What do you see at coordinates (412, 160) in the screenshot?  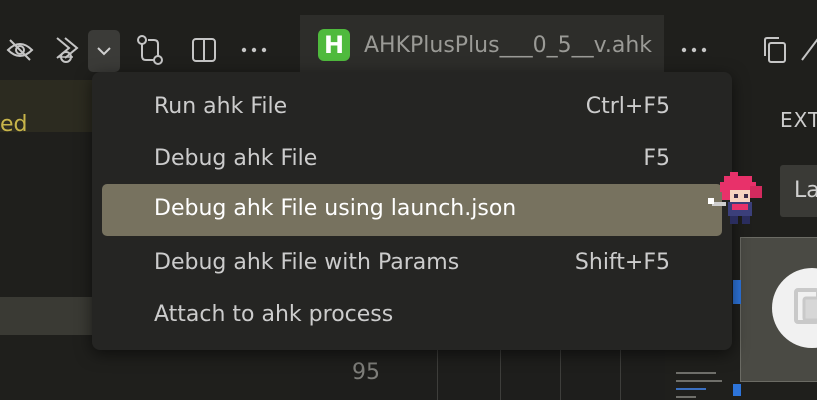 I see `menu-item-debug-ahk-file: Debug ahk File F5` at bounding box center [412, 160].